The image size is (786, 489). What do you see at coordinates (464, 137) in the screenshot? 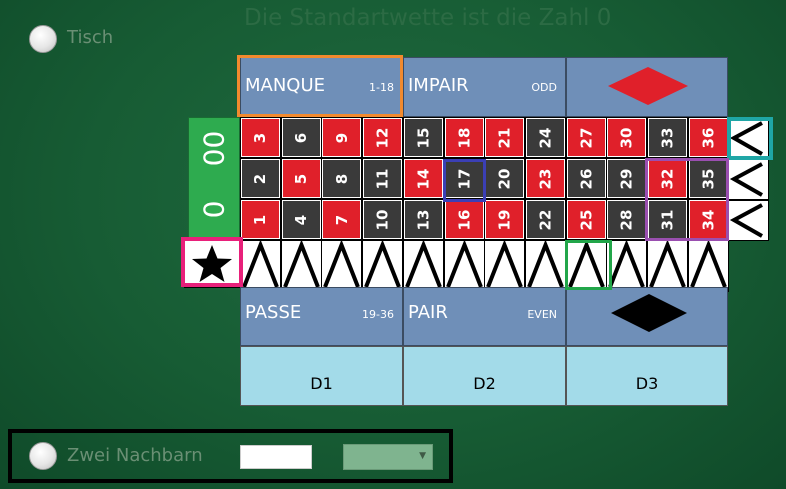
I see `number-cell: 18` at bounding box center [464, 137].